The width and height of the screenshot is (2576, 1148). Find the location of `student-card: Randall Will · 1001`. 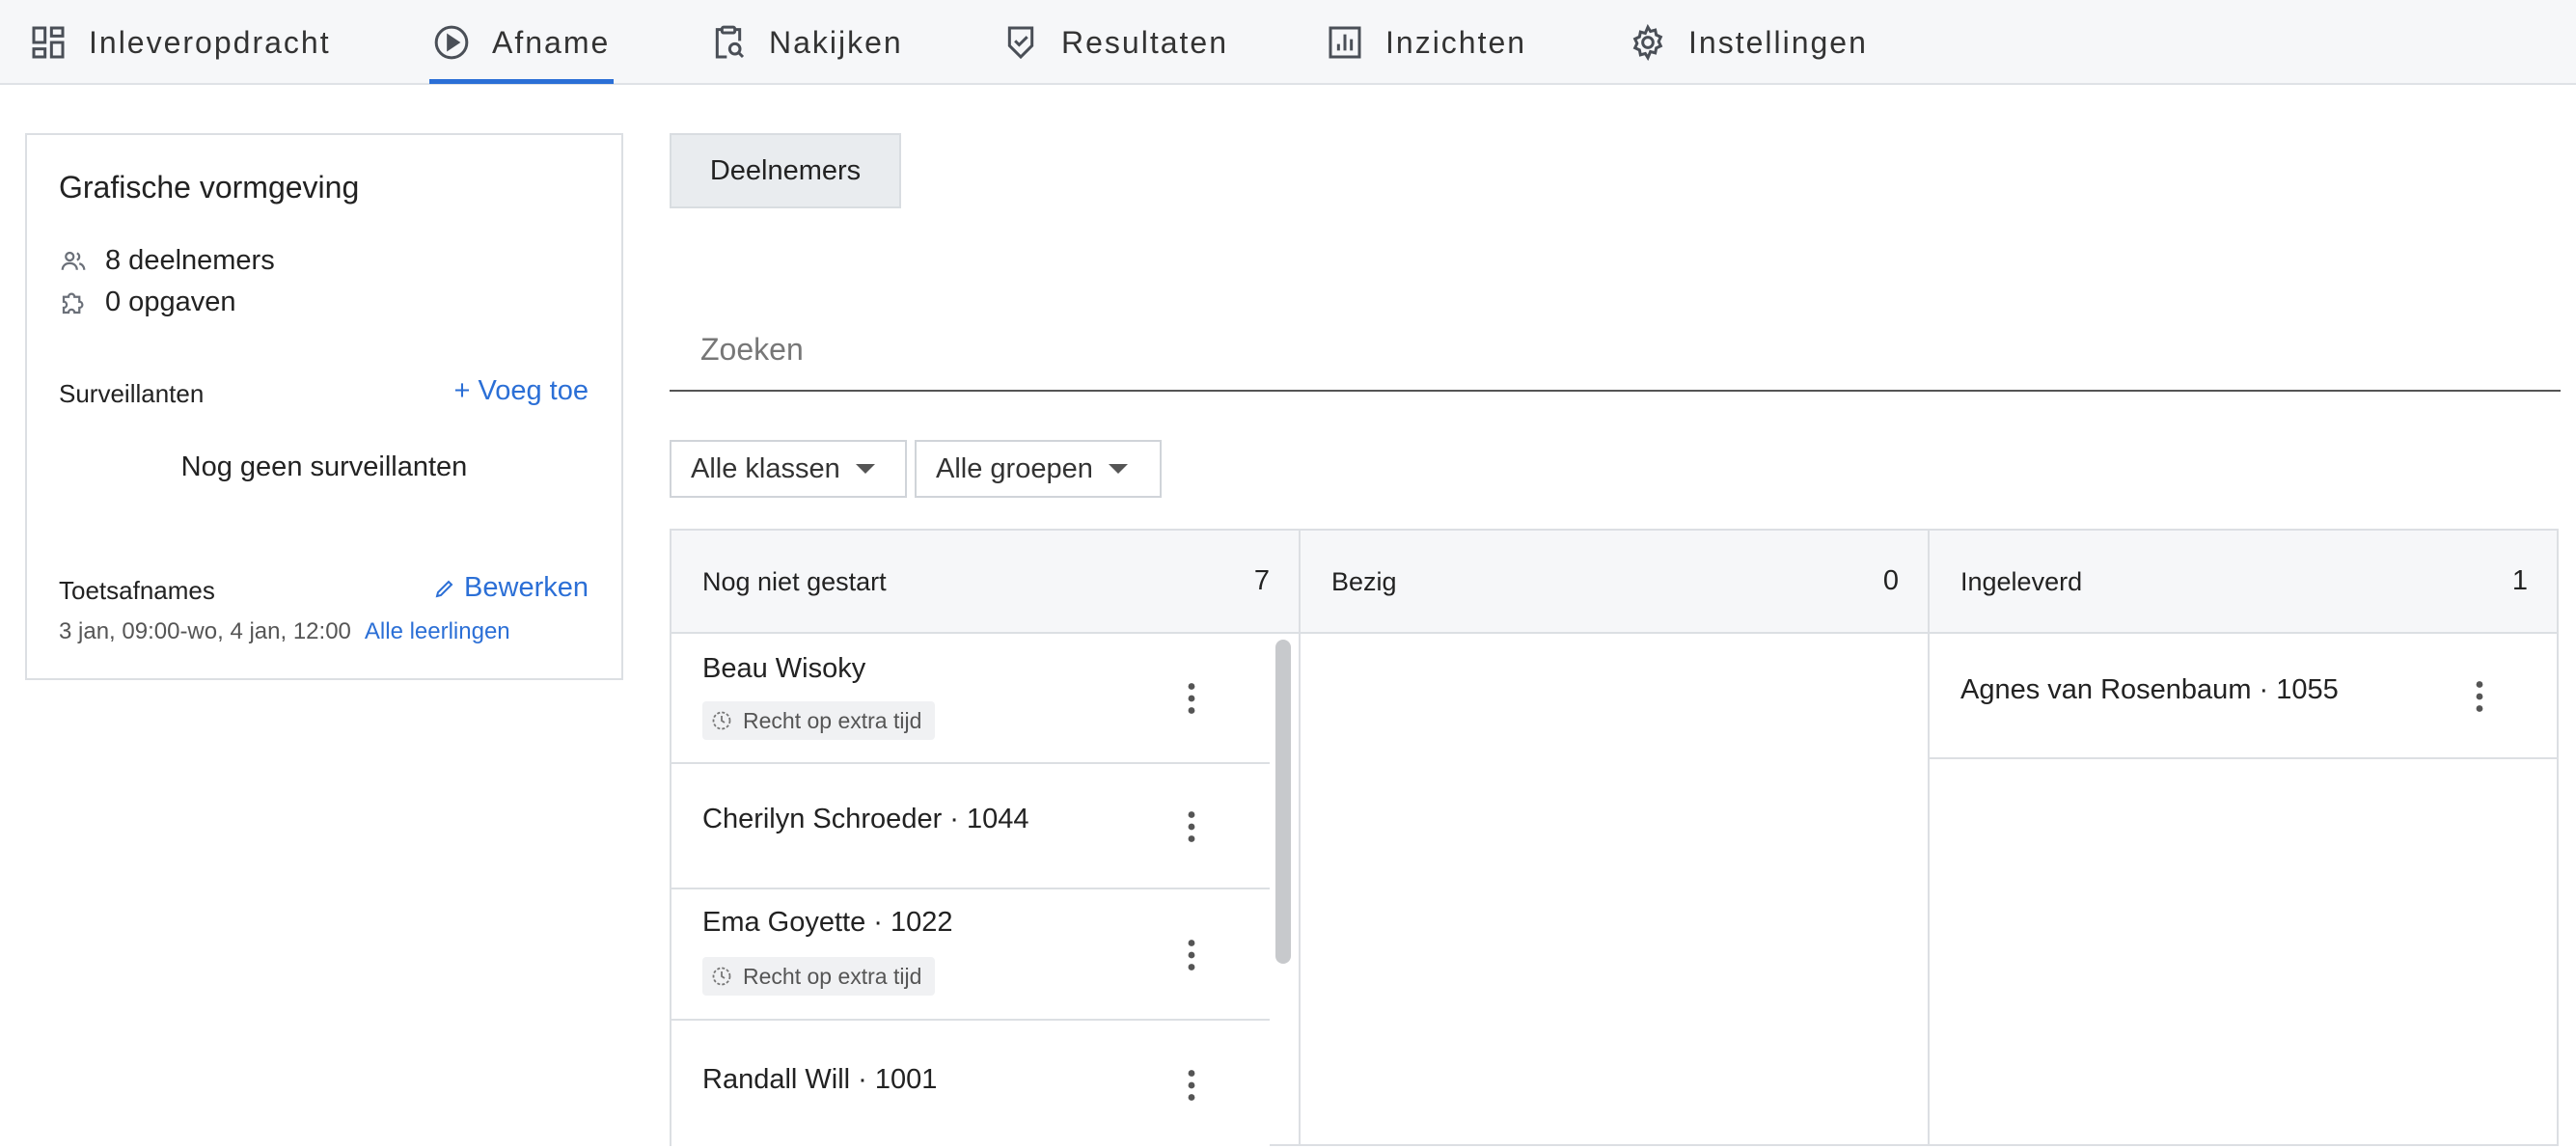

student-card: Randall Will · 1001 is located at coordinates (971, 1084).